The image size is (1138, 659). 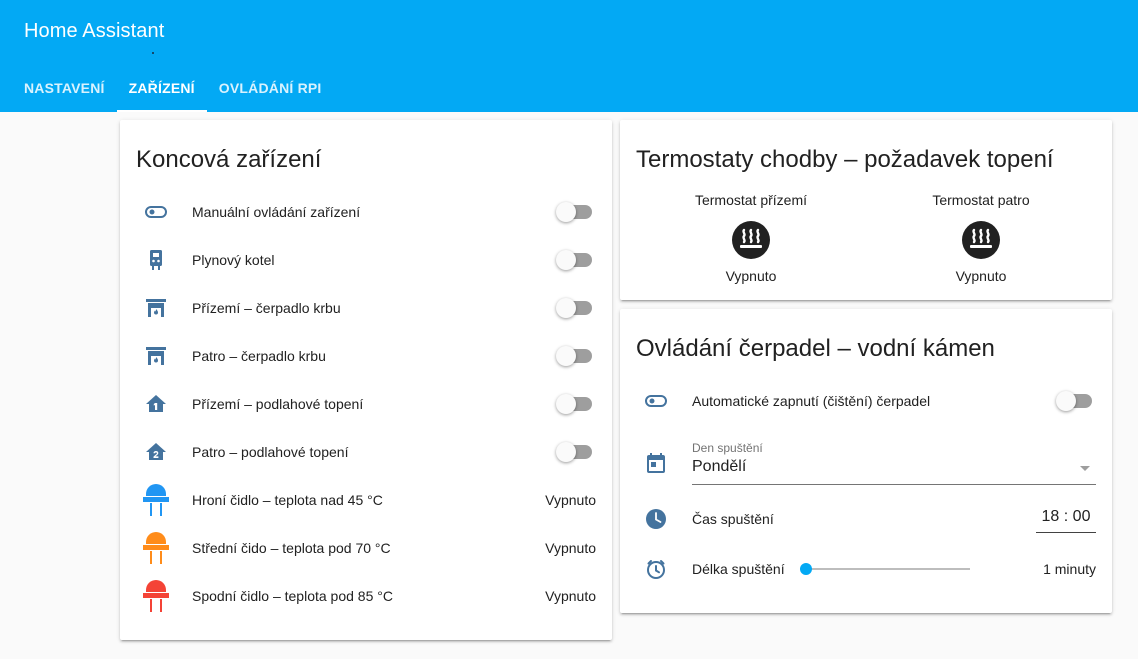 I want to click on auto-pump-toggle, so click(x=1074, y=401).